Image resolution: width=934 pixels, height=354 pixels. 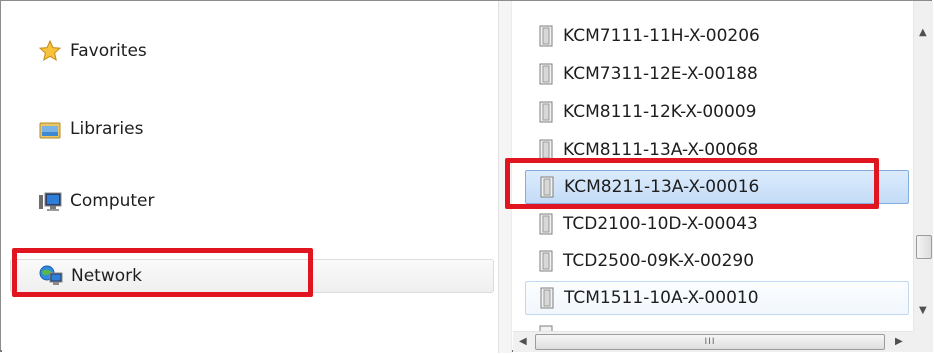 What do you see at coordinates (659, 261) in the screenshot?
I see `file-name: TCD2500-09K-X-00290` at bounding box center [659, 261].